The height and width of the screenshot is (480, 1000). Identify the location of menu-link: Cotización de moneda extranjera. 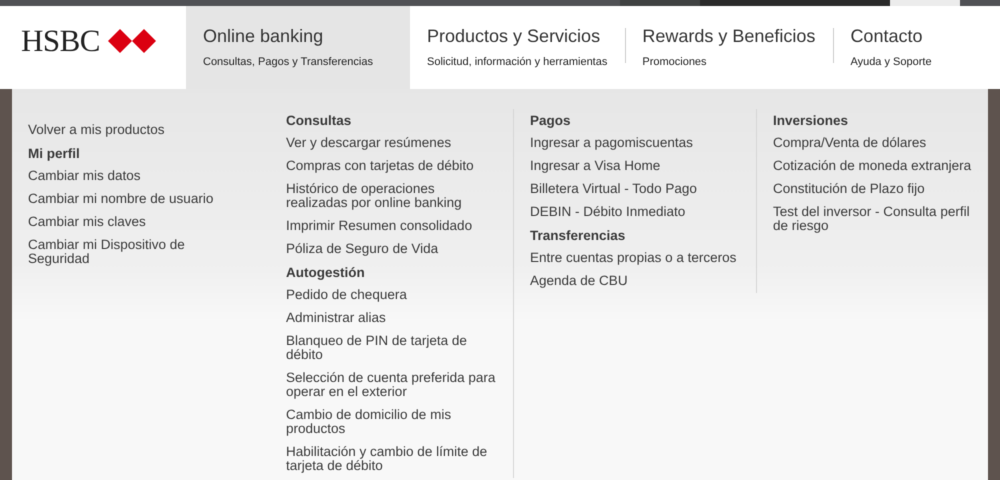
(872, 166).